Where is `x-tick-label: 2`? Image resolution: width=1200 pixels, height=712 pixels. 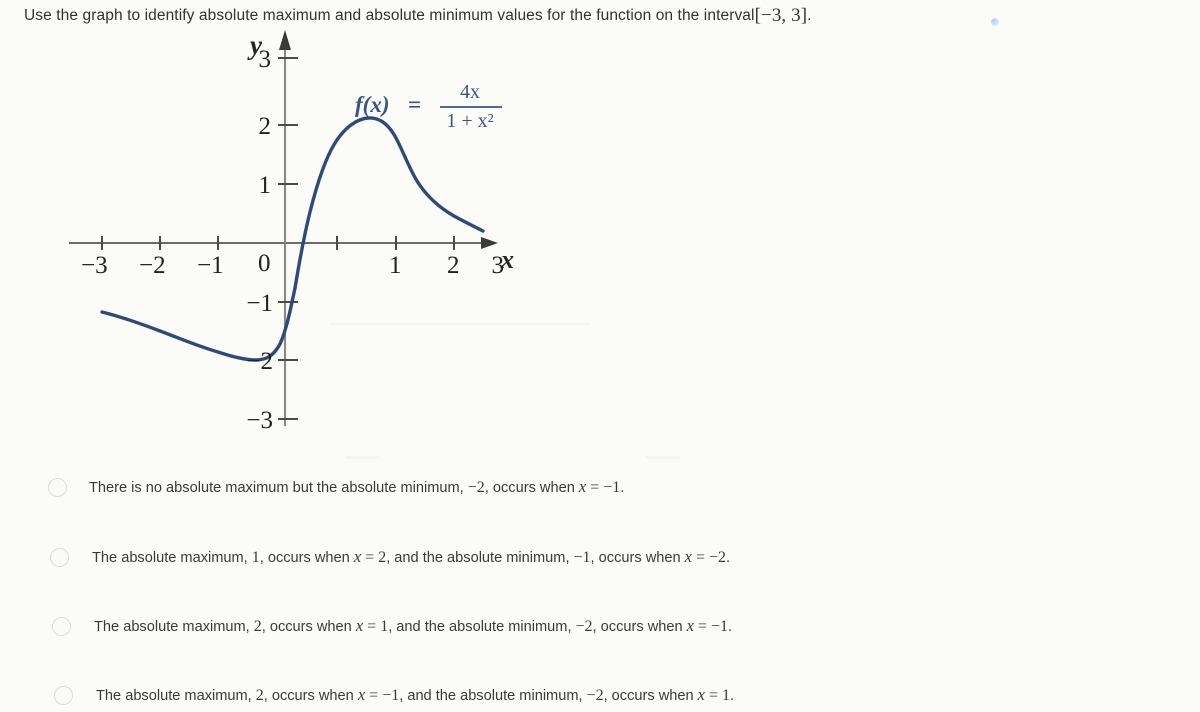
x-tick-label: 2 is located at coordinates (453, 265).